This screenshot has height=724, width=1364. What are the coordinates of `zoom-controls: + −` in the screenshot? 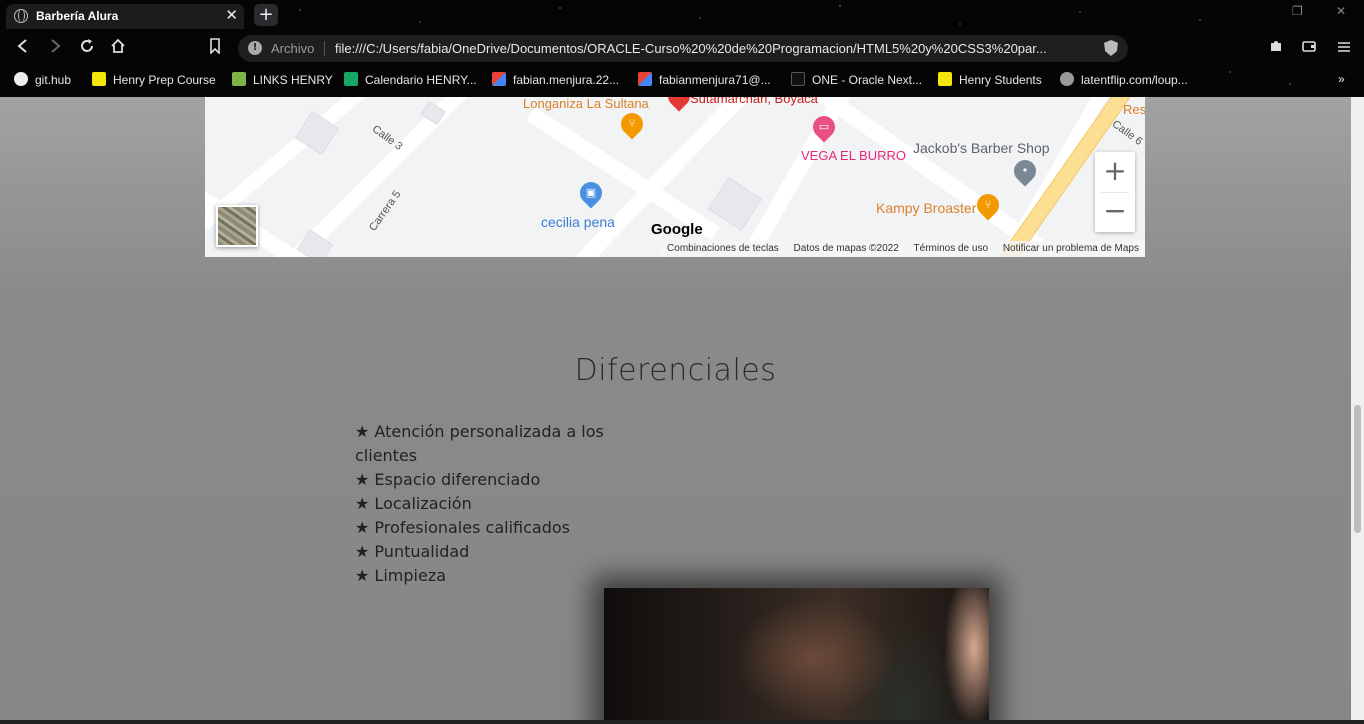 It's located at (1115, 192).